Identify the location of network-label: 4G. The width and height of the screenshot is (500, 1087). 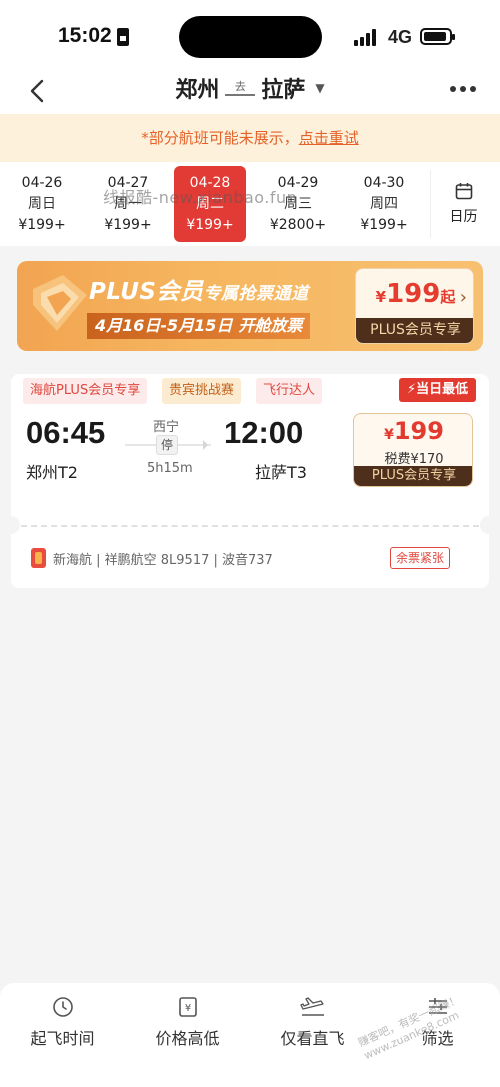
(400, 37).